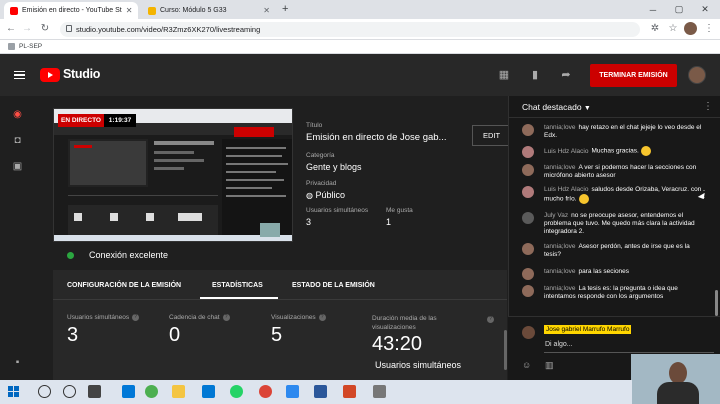 The width and height of the screenshot is (720, 404). Describe the element at coordinates (504, 75) in the screenshot. I see `clapperboard-icon: ▦` at that location.